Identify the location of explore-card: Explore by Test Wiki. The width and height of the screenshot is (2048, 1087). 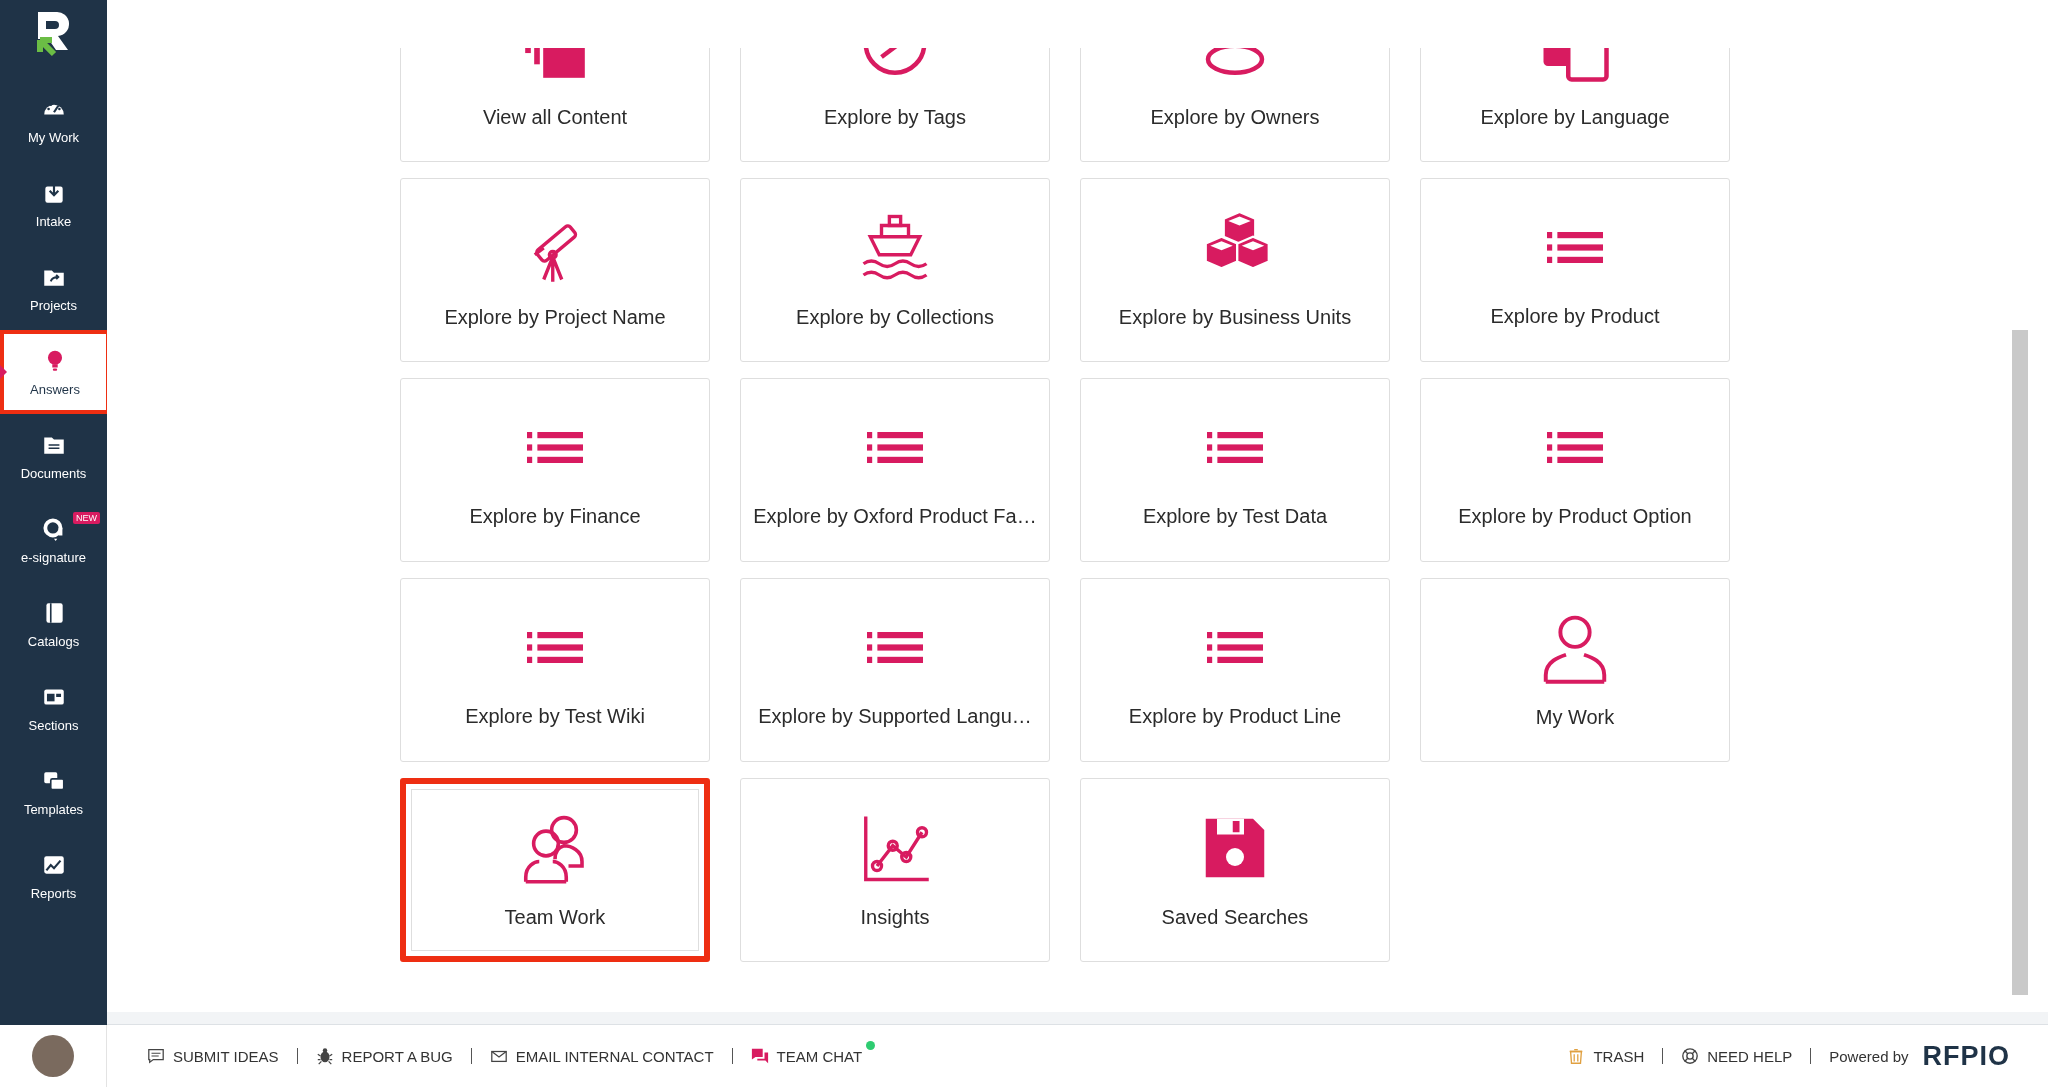
(555, 670).